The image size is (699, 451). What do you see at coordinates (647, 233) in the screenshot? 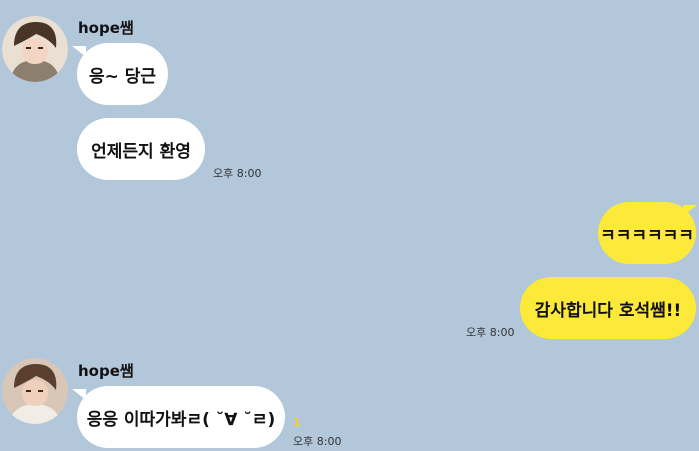
I see `message-bubble: ㅋㅋㅋㅋㅋㅋ` at bounding box center [647, 233].